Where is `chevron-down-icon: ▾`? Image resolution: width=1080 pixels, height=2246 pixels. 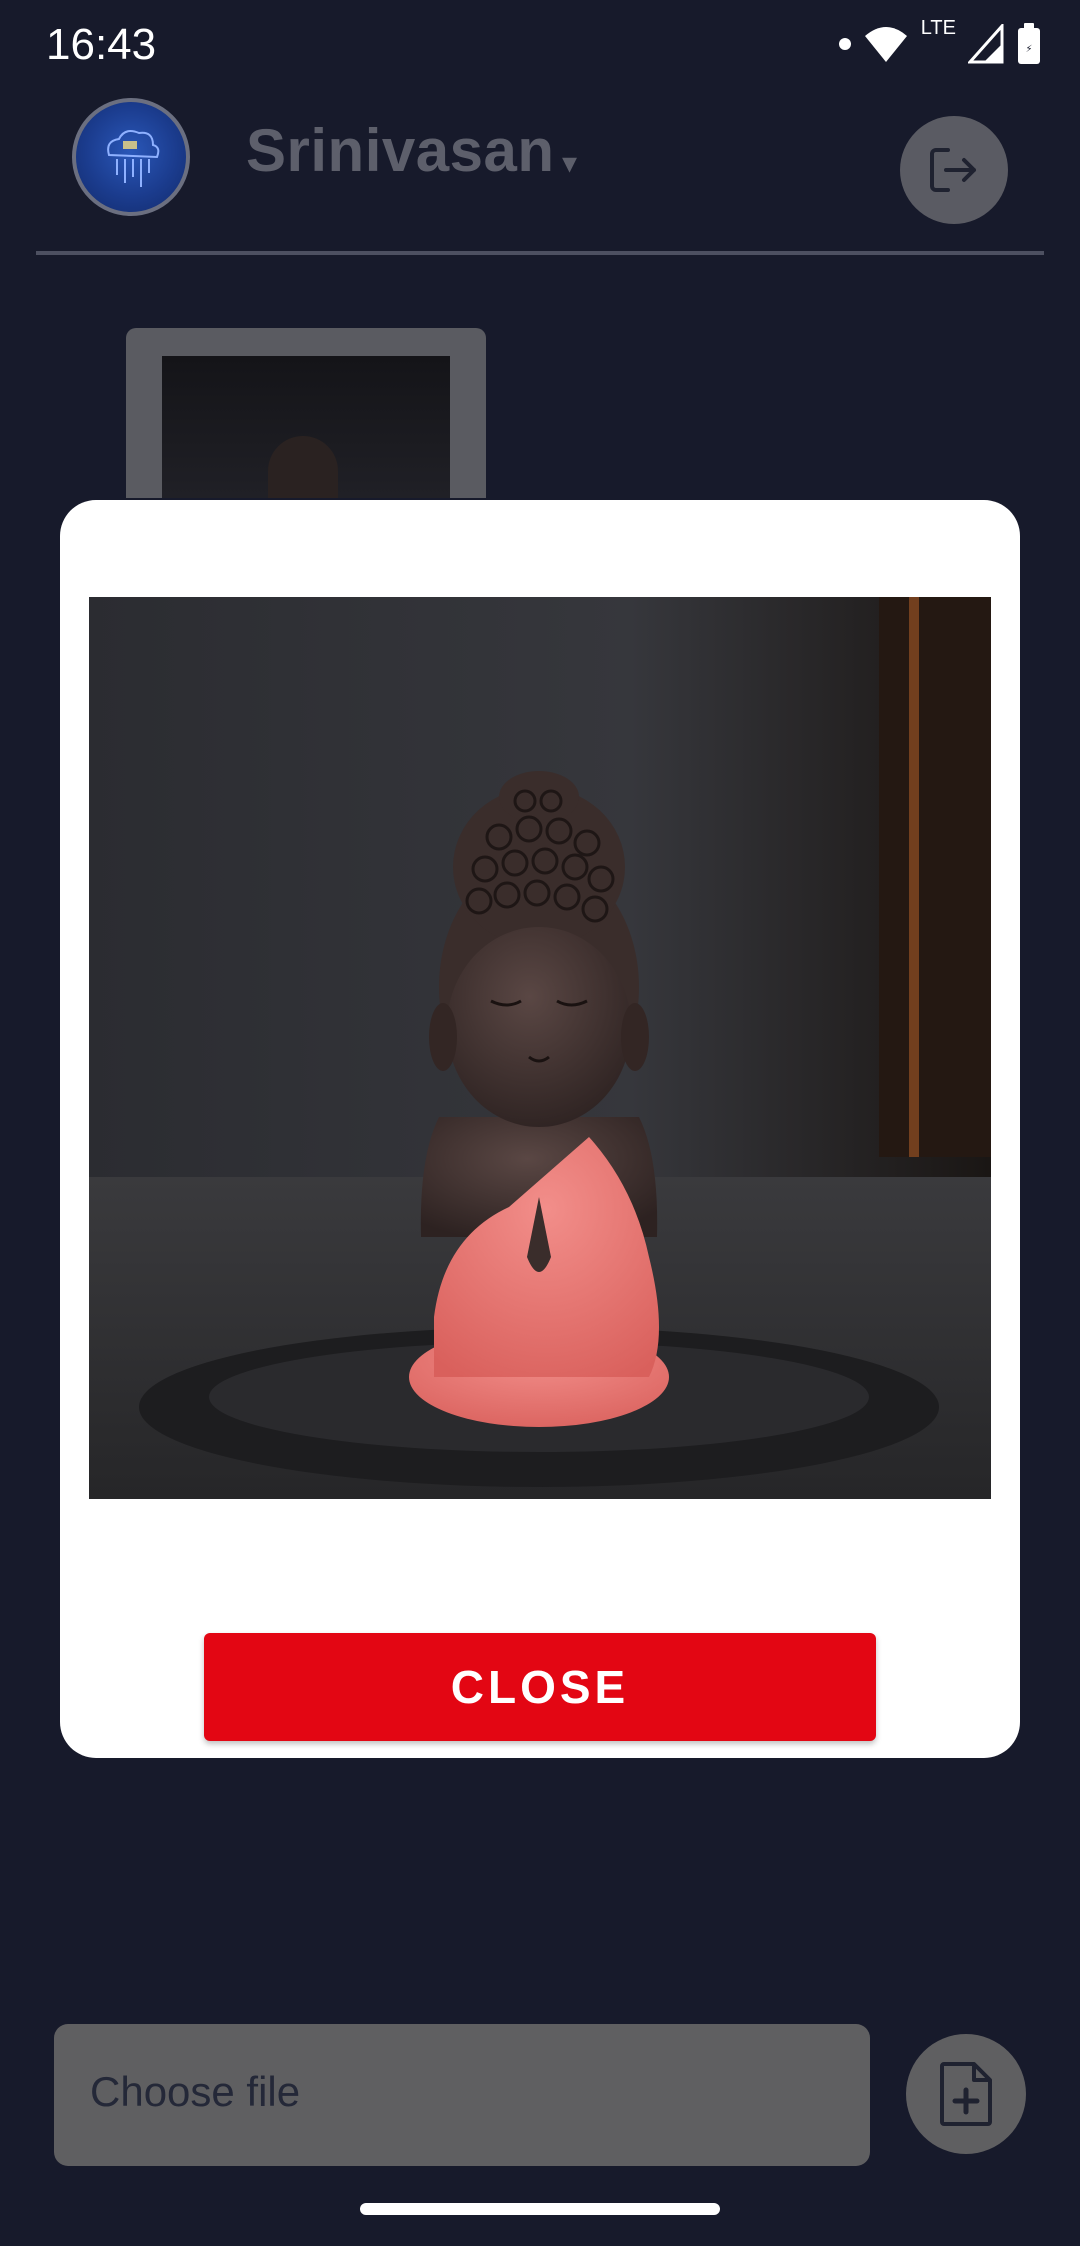 chevron-down-icon: ▾ is located at coordinates (569, 163).